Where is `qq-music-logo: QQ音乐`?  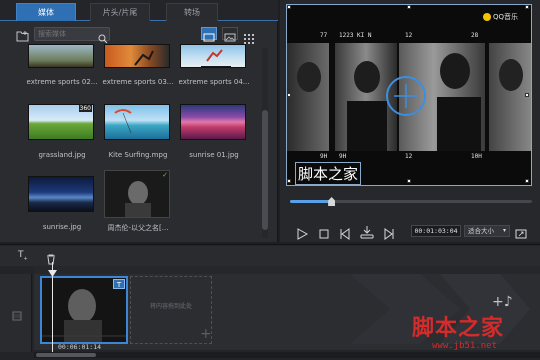 qq-music-logo: QQ音乐 is located at coordinates (506, 17).